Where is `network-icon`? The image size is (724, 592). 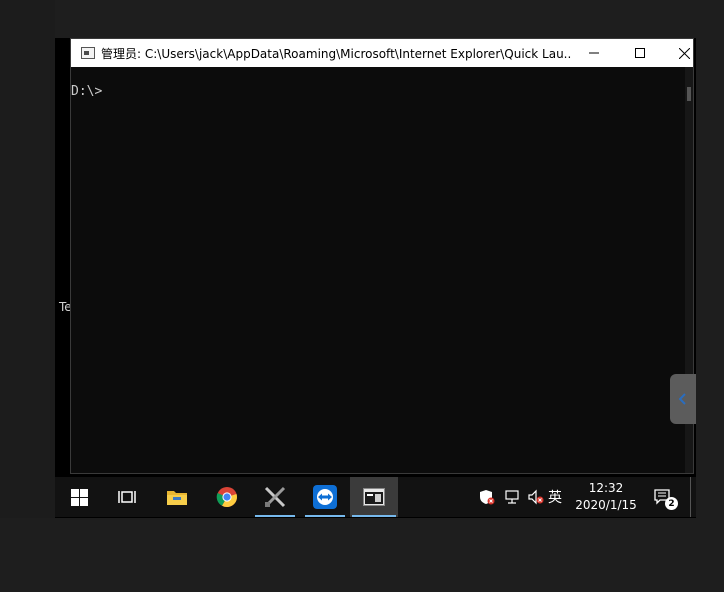 network-icon is located at coordinates (512, 497).